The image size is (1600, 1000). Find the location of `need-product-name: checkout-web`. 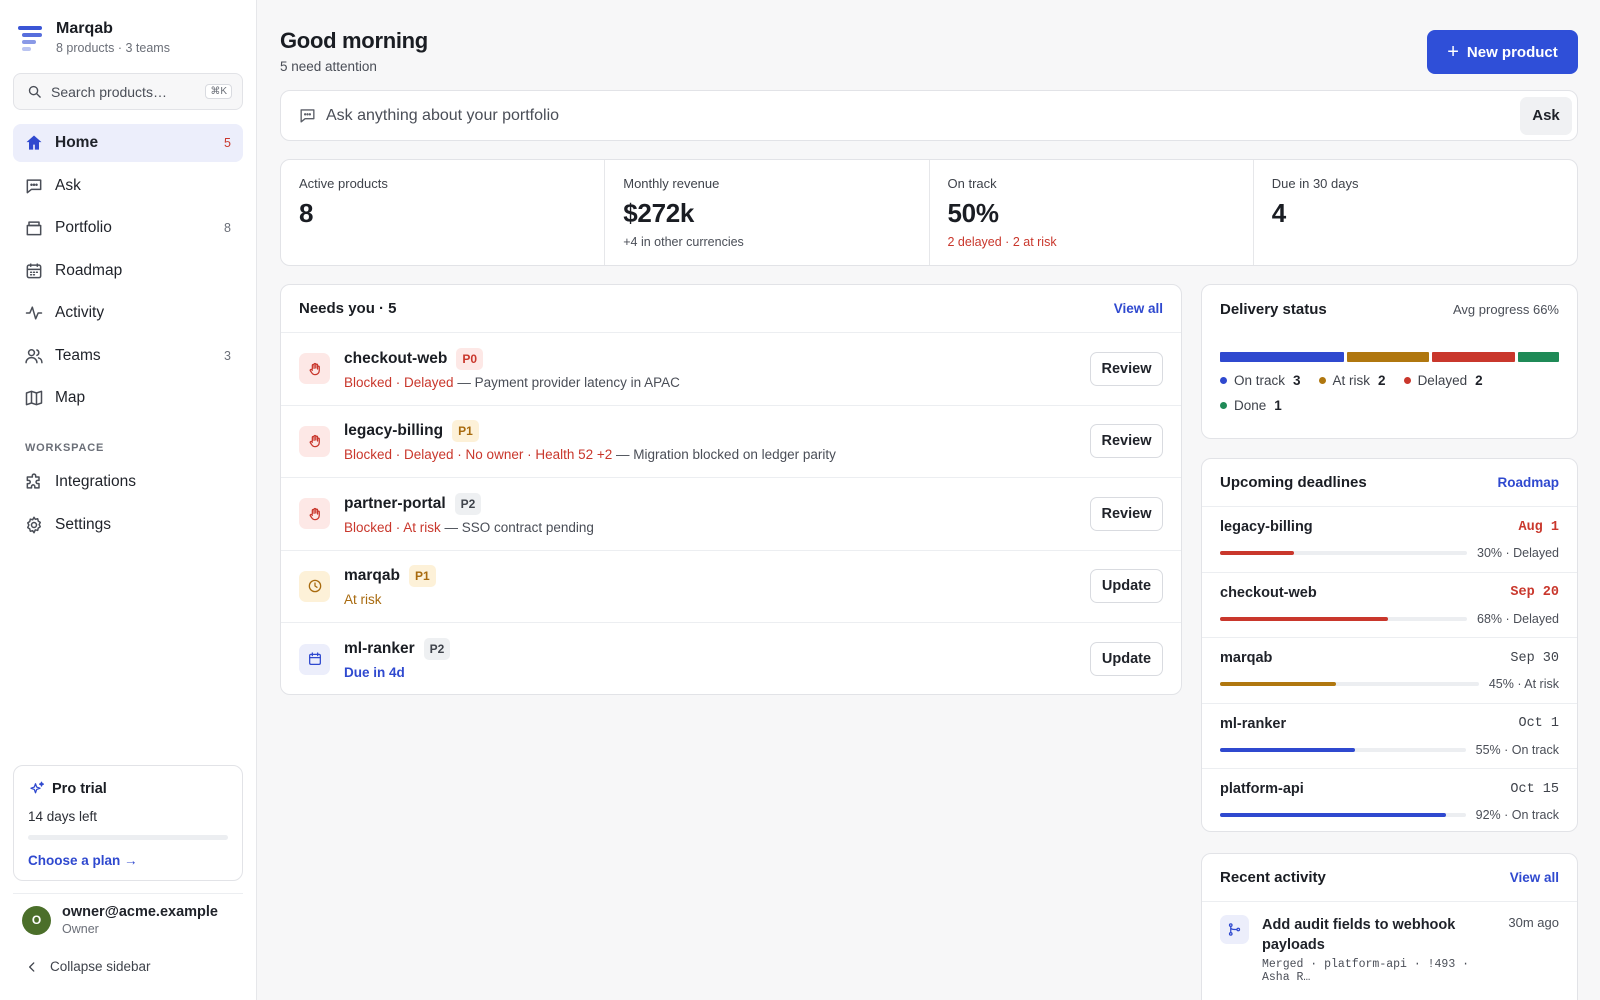

need-product-name: checkout-web is located at coordinates (395, 359).